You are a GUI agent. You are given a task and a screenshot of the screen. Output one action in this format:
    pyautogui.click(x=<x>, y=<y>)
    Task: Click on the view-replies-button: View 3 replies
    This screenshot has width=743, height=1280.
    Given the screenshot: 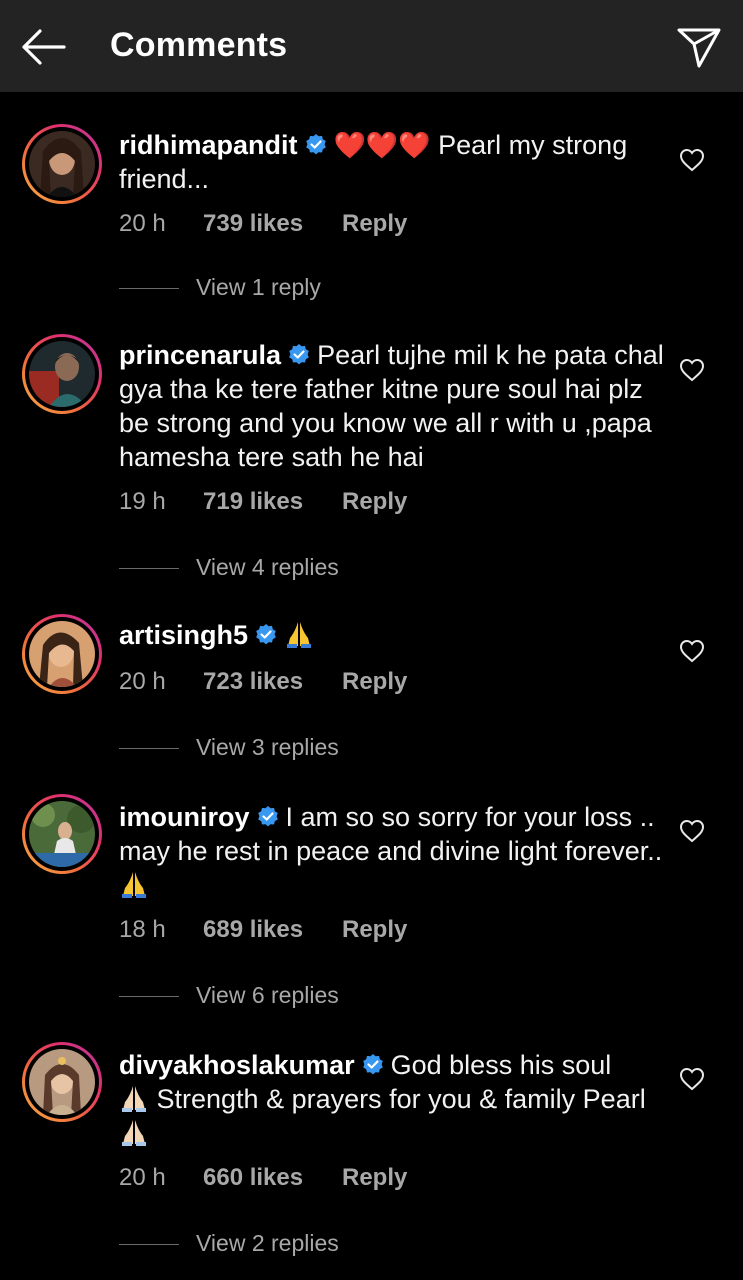 What is the action you would take?
    pyautogui.click(x=229, y=747)
    